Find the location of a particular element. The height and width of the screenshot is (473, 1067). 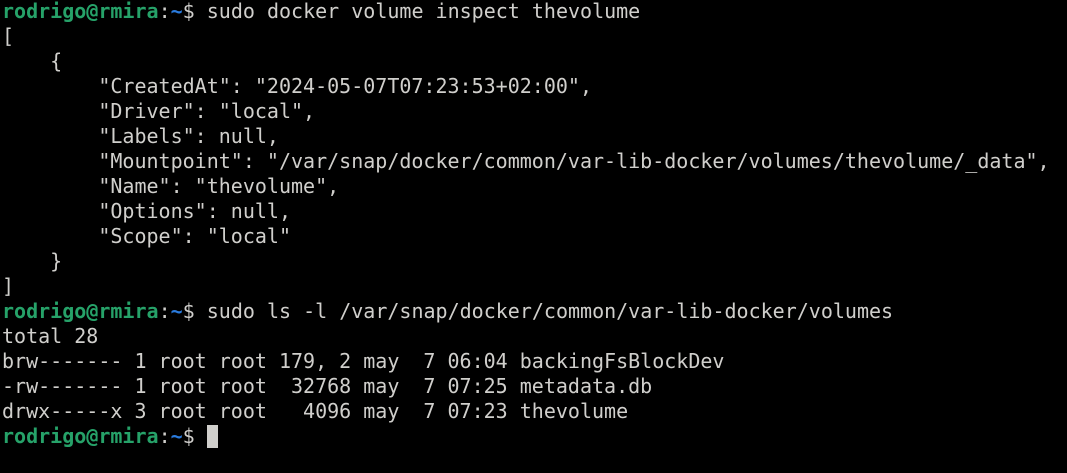

output-line: } is located at coordinates (32, 261).